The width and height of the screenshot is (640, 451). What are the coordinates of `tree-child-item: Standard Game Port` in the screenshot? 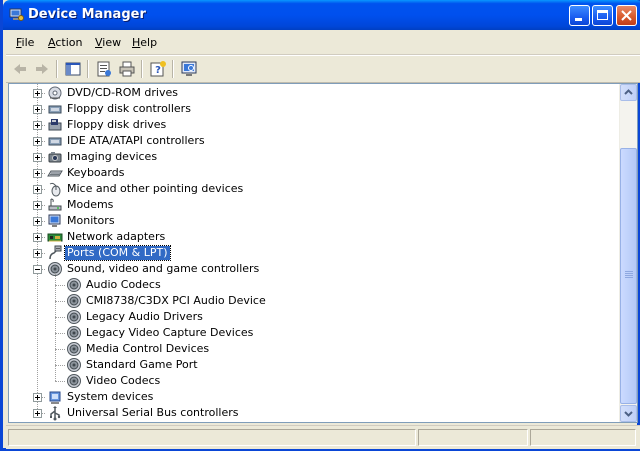 It's located at (309, 365).